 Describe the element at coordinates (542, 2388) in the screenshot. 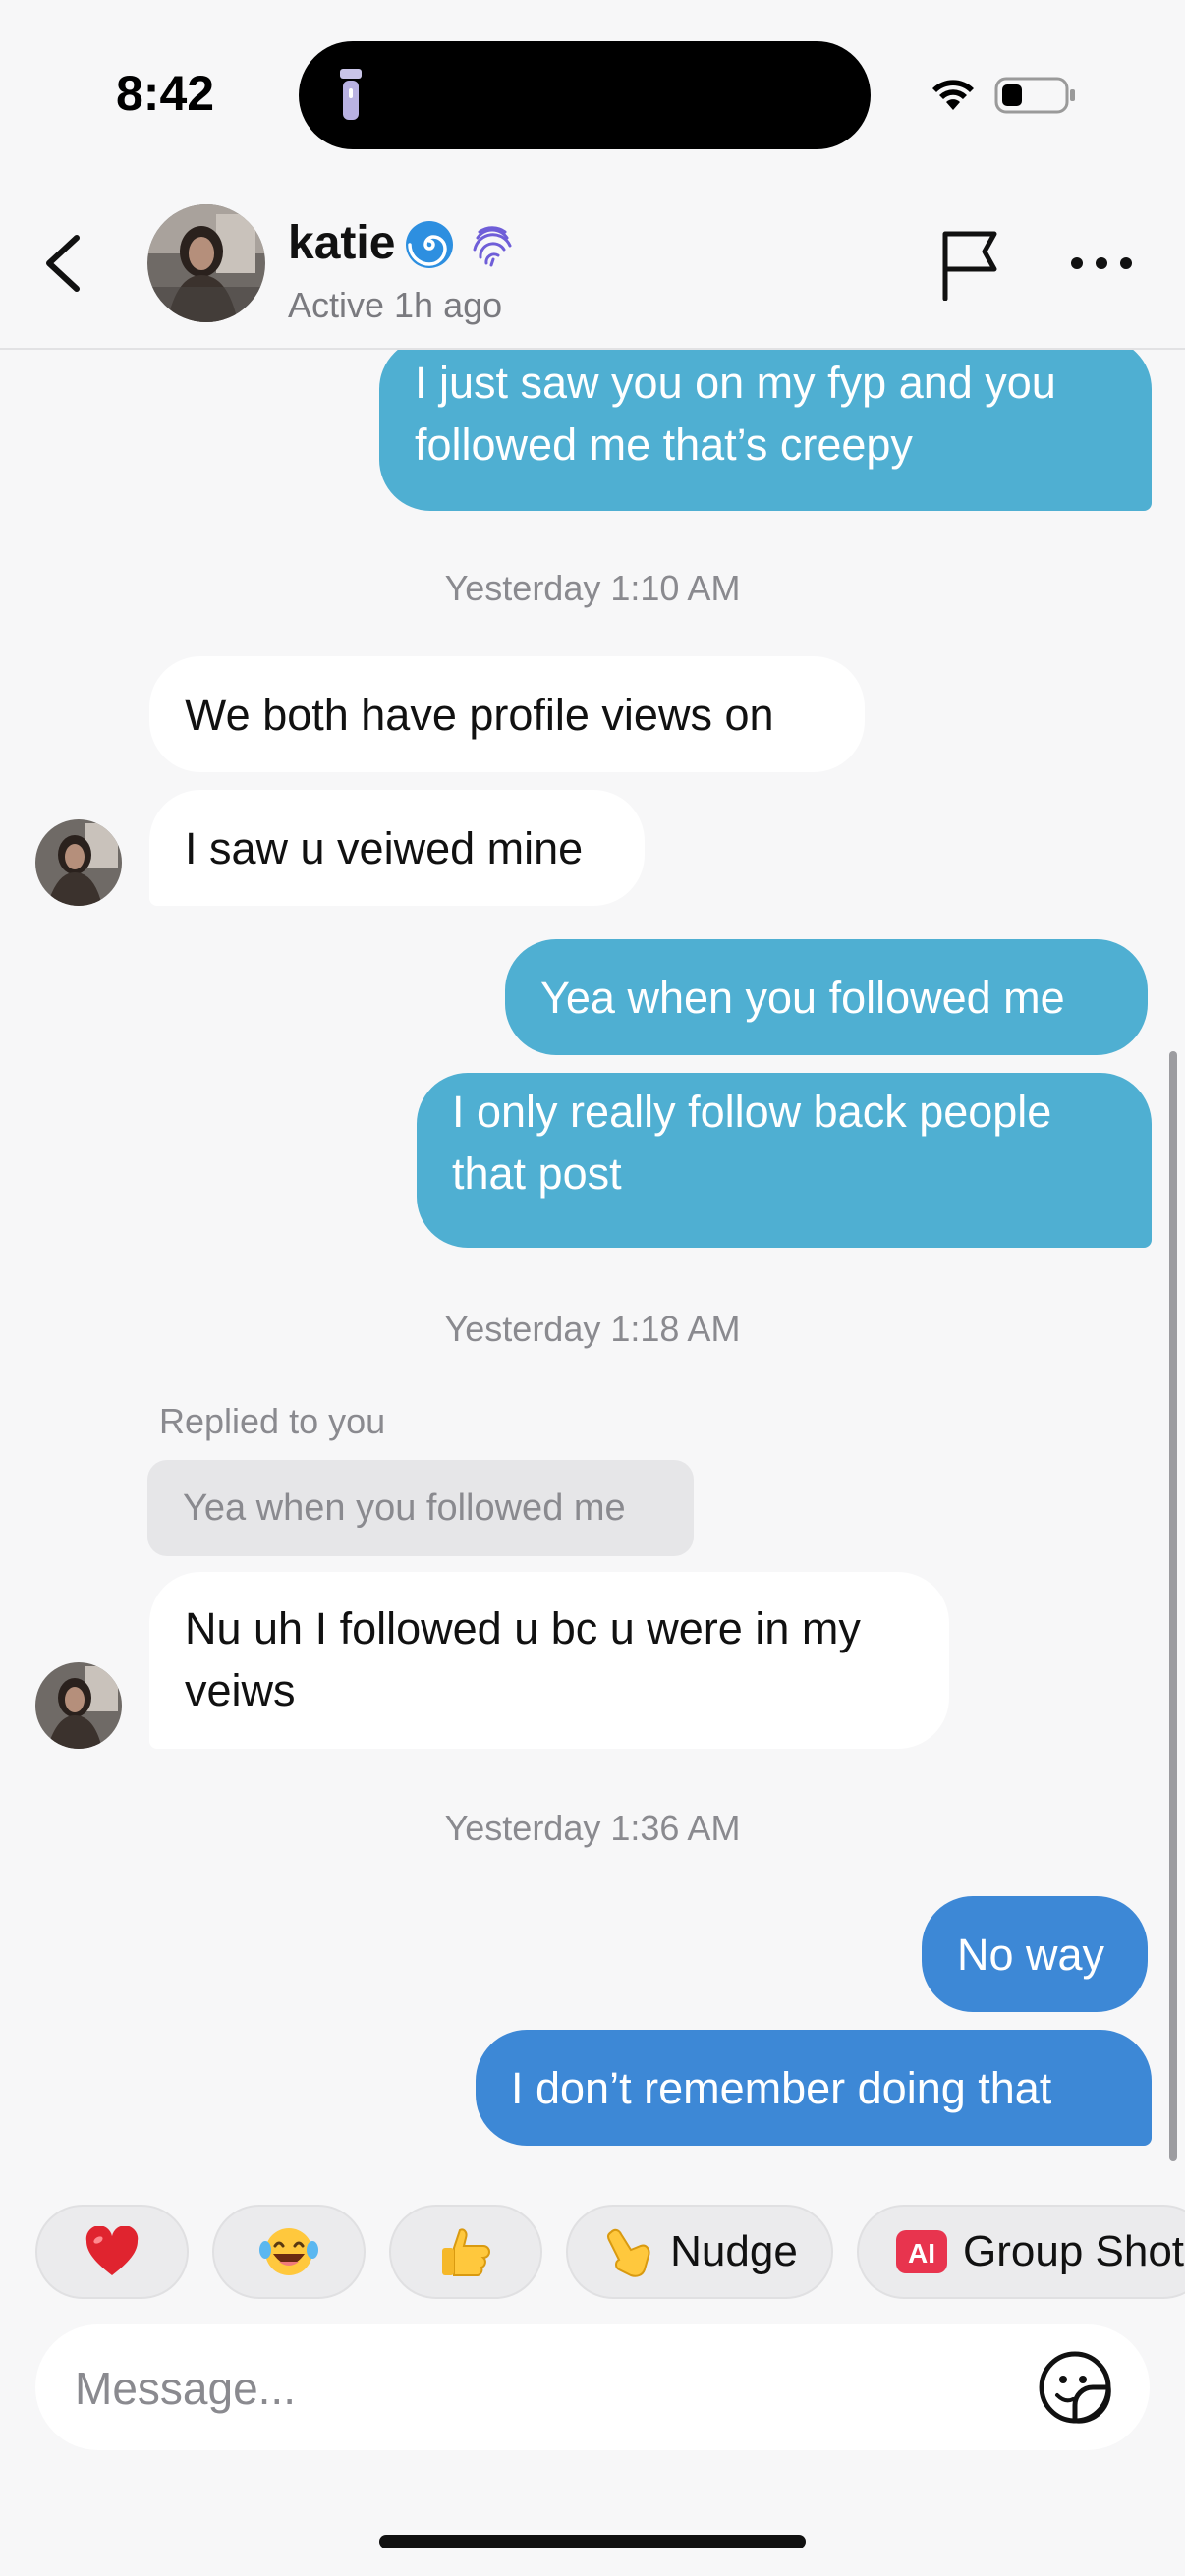

I see `message-input` at that location.